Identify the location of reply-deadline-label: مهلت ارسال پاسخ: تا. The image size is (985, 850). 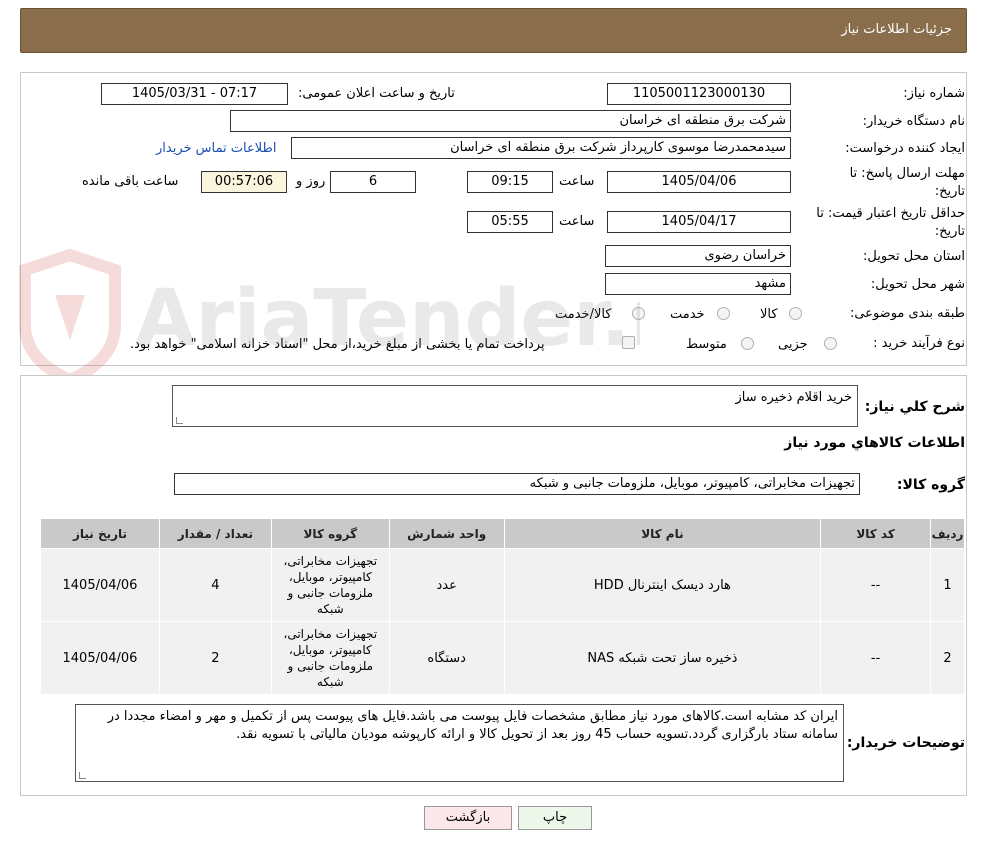
(907, 173).